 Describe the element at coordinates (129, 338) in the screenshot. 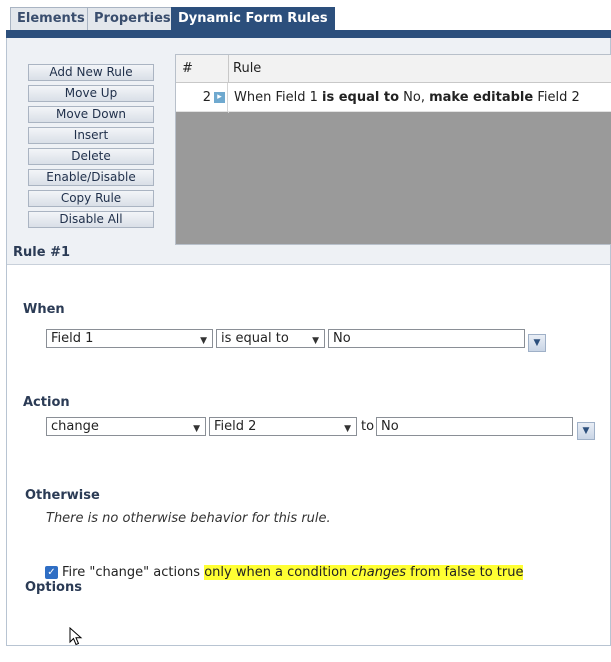

I see `when-field-select: Field 1 ▼` at that location.